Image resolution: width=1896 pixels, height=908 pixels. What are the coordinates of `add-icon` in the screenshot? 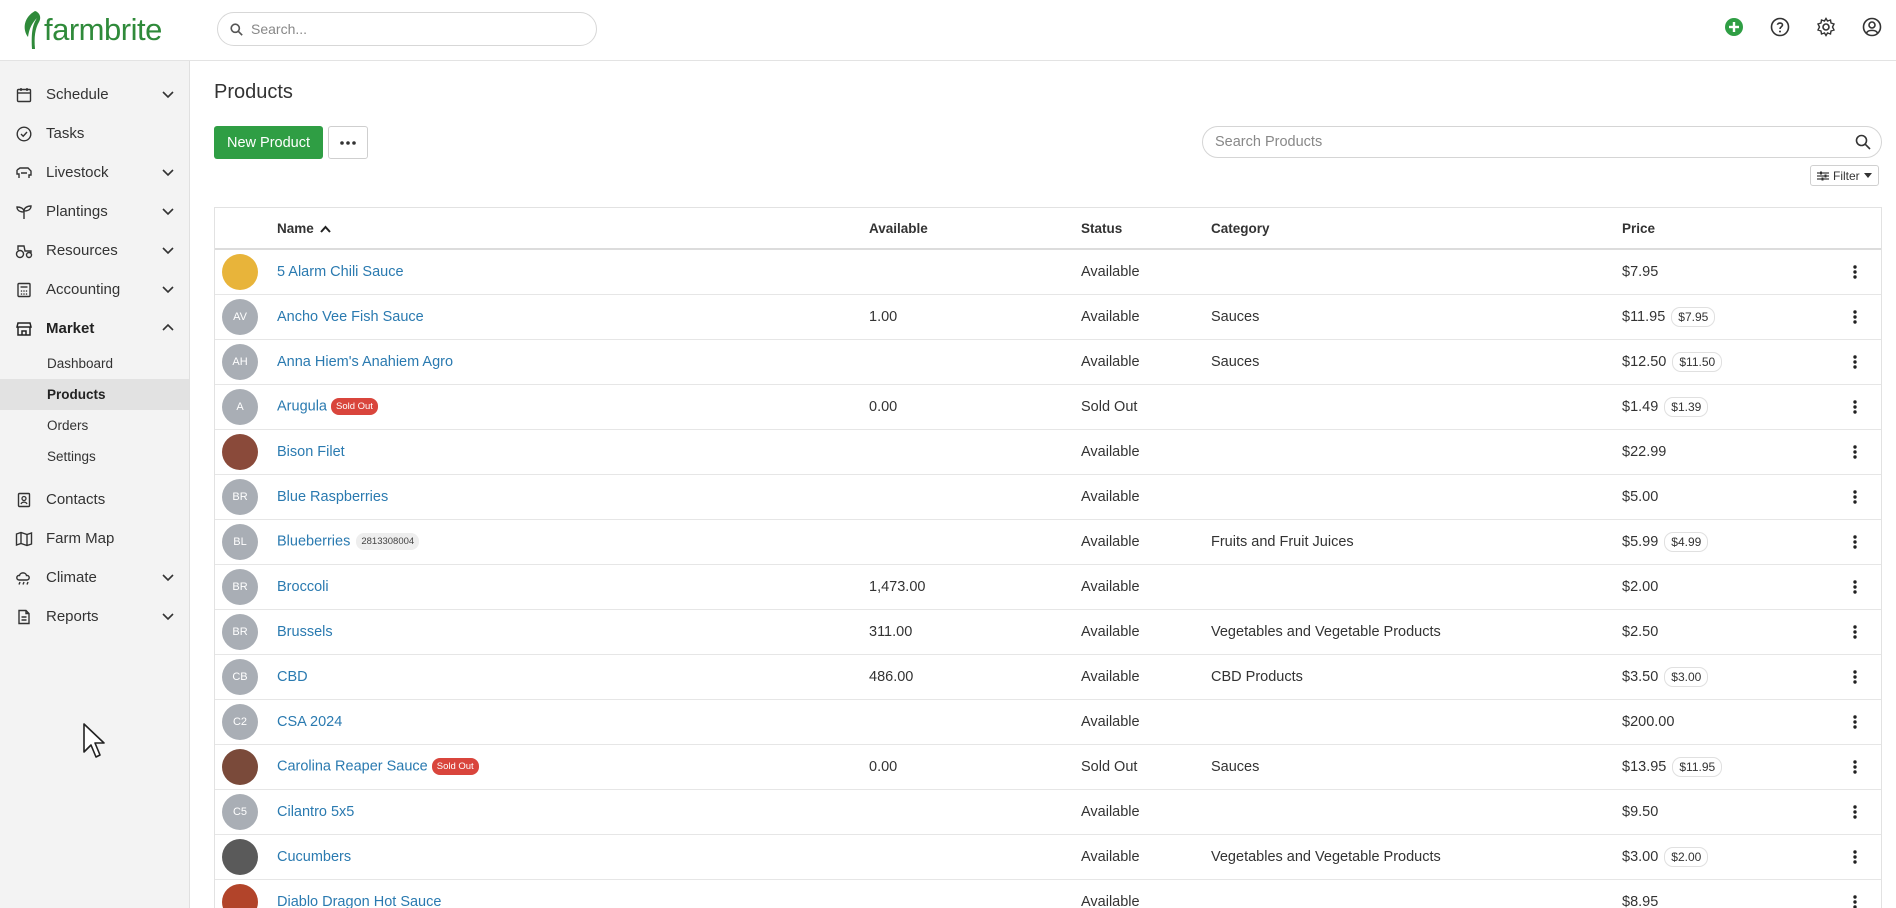 It's located at (1734, 27).